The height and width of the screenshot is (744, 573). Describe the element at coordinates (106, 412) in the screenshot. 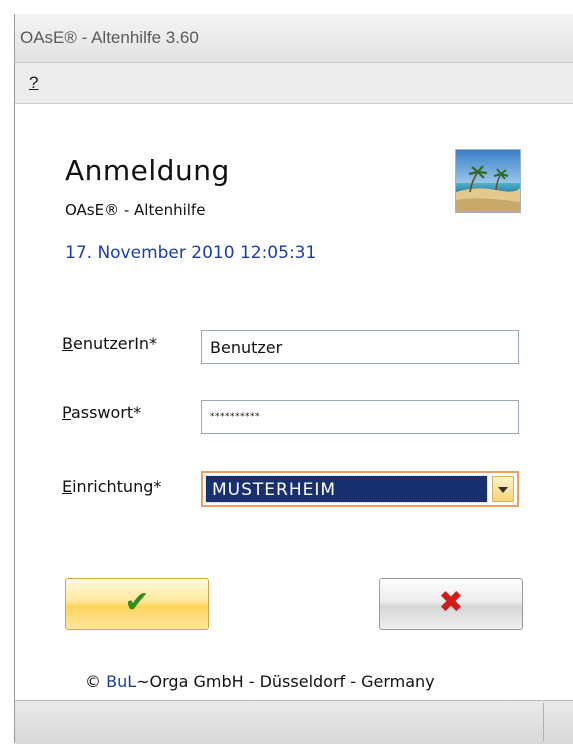

I see `password-label-text: asswort*` at that location.